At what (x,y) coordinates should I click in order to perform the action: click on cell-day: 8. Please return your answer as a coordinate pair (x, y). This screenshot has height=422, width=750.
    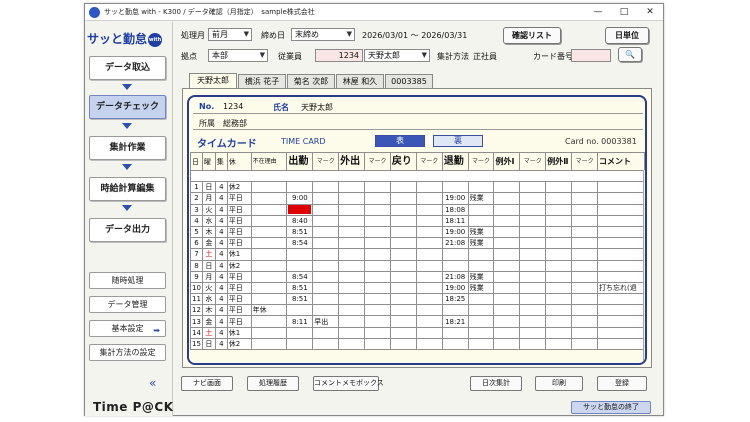
    Looking at the image, I should click on (196, 265).